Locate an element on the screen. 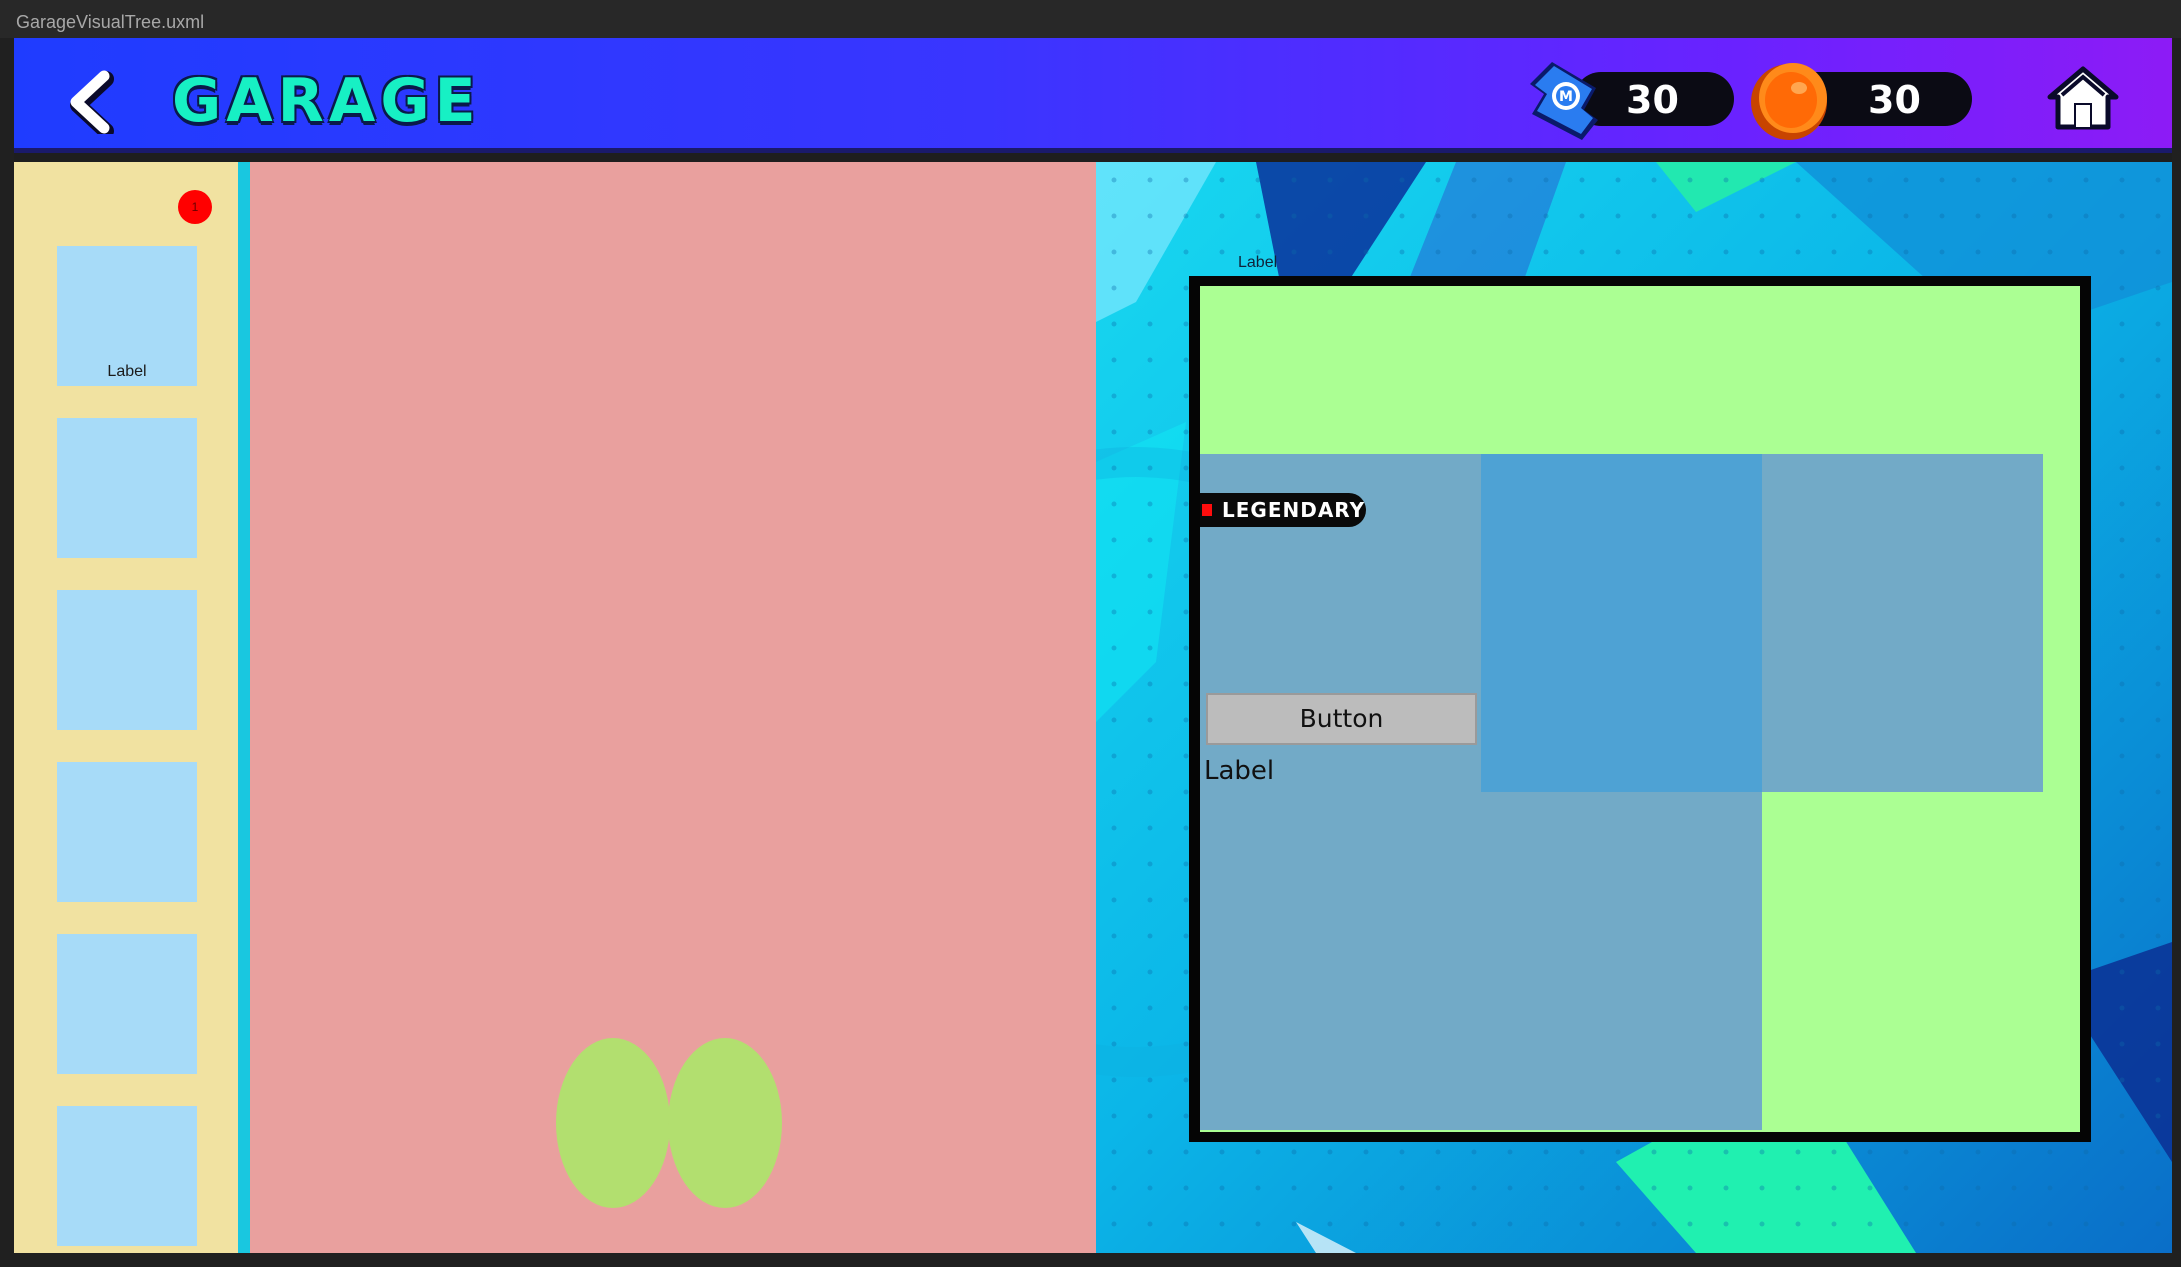 This screenshot has width=2181, height=1267. wheel-right is located at coordinates (725, 1123).